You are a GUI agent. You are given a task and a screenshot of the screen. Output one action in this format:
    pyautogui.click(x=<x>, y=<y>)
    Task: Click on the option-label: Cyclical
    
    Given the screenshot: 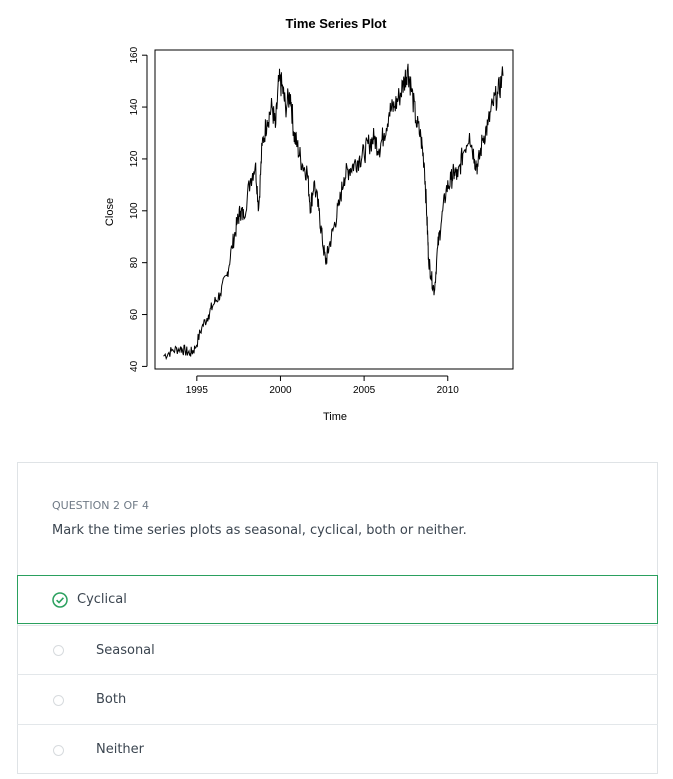 What is the action you would take?
    pyautogui.click(x=102, y=599)
    